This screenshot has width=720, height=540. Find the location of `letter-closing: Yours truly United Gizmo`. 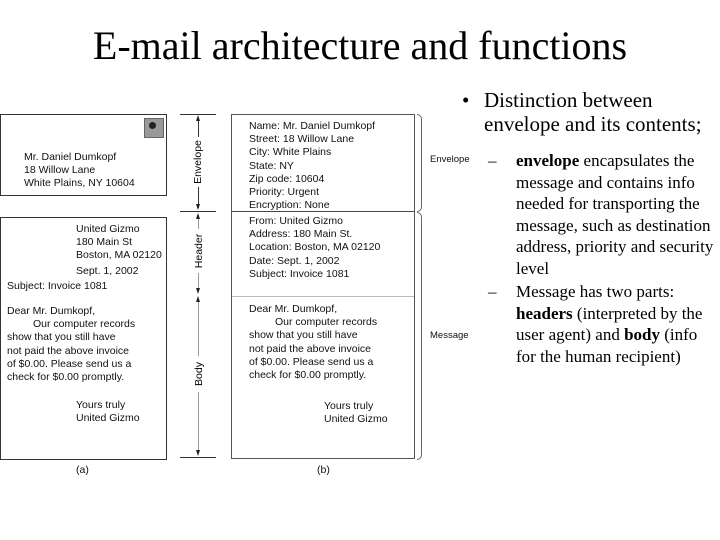

letter-closing: Yours truly United Gizmo is located at coordinates (108, 412).